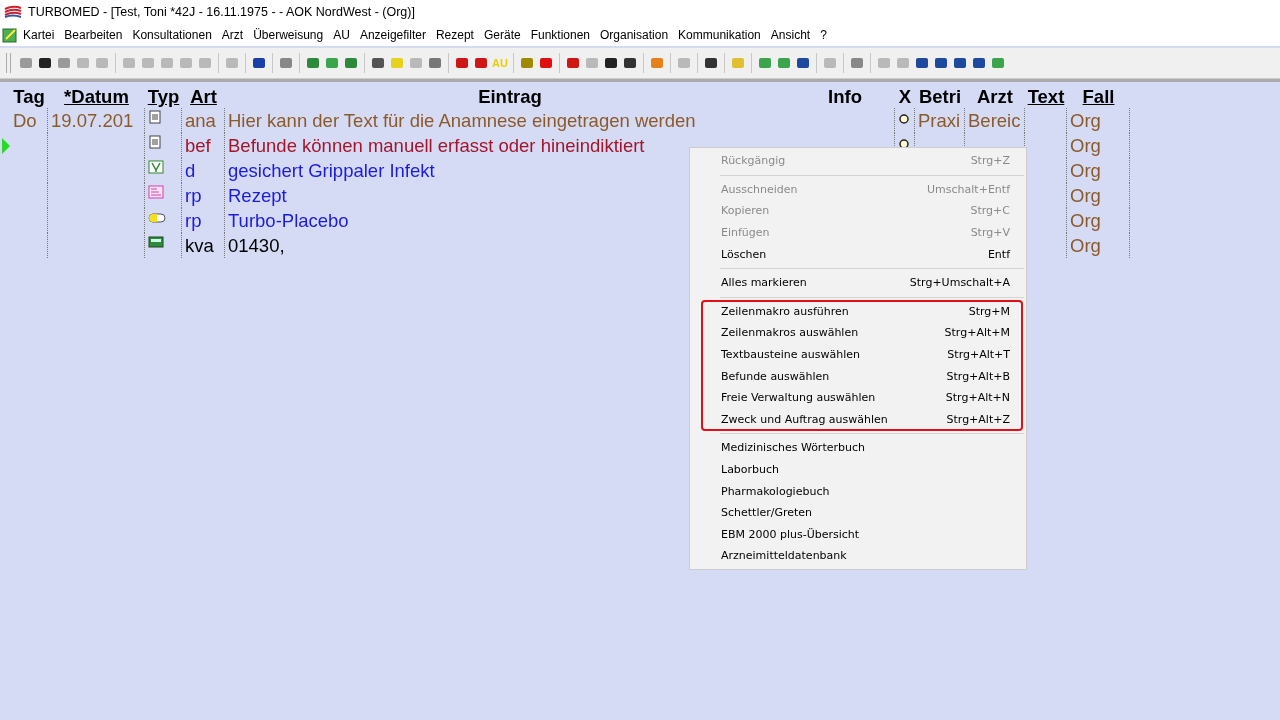  Describe the element at coordinates (190, 170) in the screenshot. I see `table-cell: d` at that location.